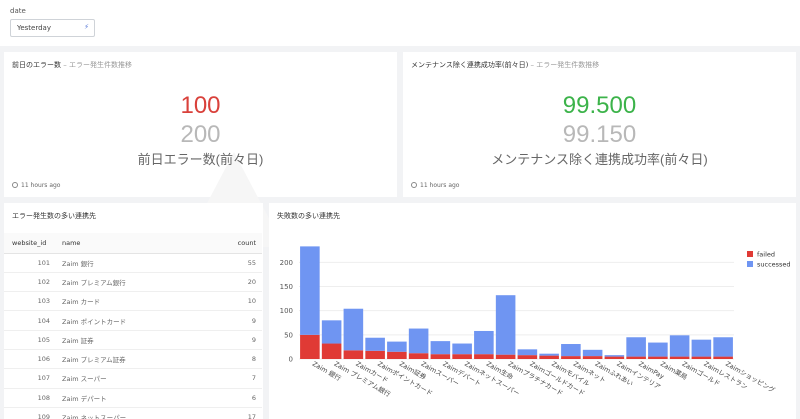 The image size is (800, 419). Describe the element at coordinates (505, 65) in the screenshot. I see `card-title: メンテナンス除く連携成功率(前々日) – エラー発生件数推移` at that location.